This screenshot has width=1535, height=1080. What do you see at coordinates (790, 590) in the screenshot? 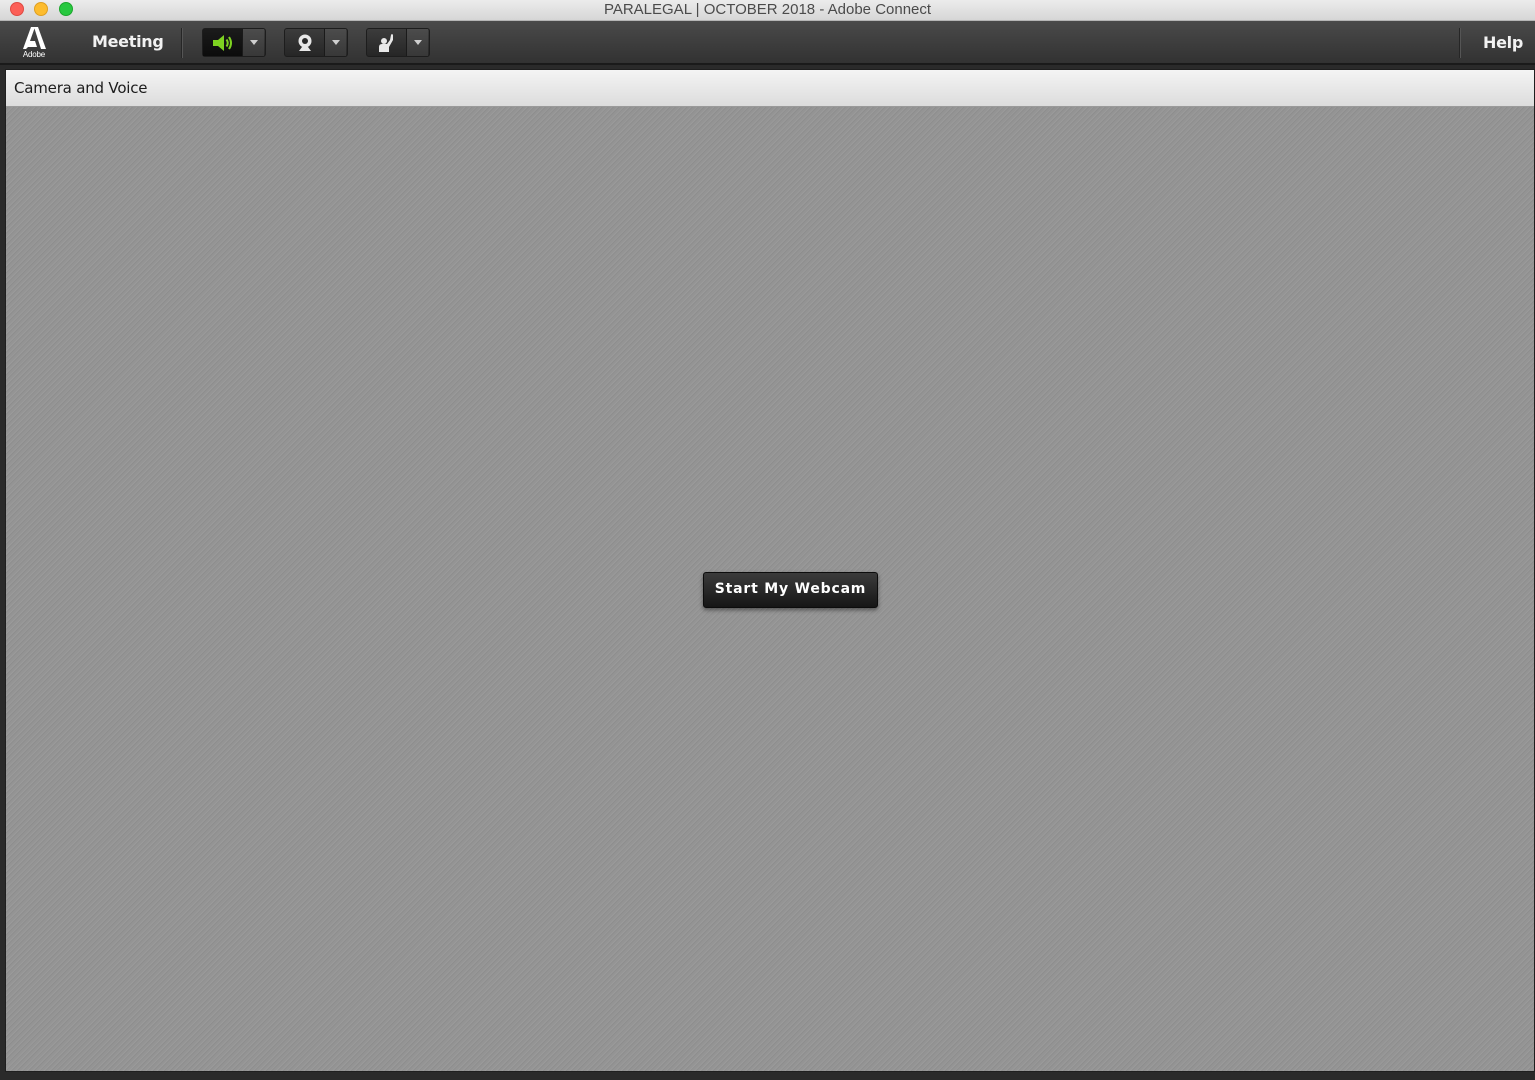
I see `start-webcam-button: Start My Webcam` at bounding box center [790, 590].